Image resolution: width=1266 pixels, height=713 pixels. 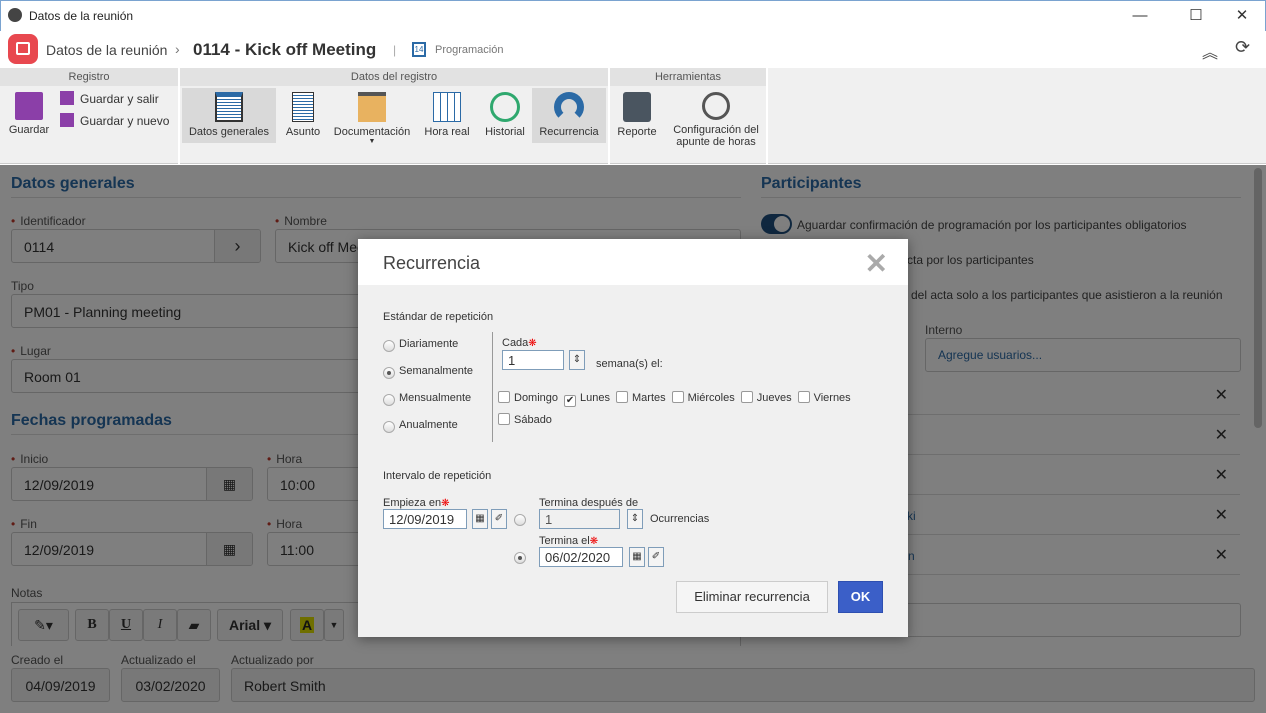 I want to click on delete-recurrence-button: Eliminar recurrencia, so click(x=752, y=597).